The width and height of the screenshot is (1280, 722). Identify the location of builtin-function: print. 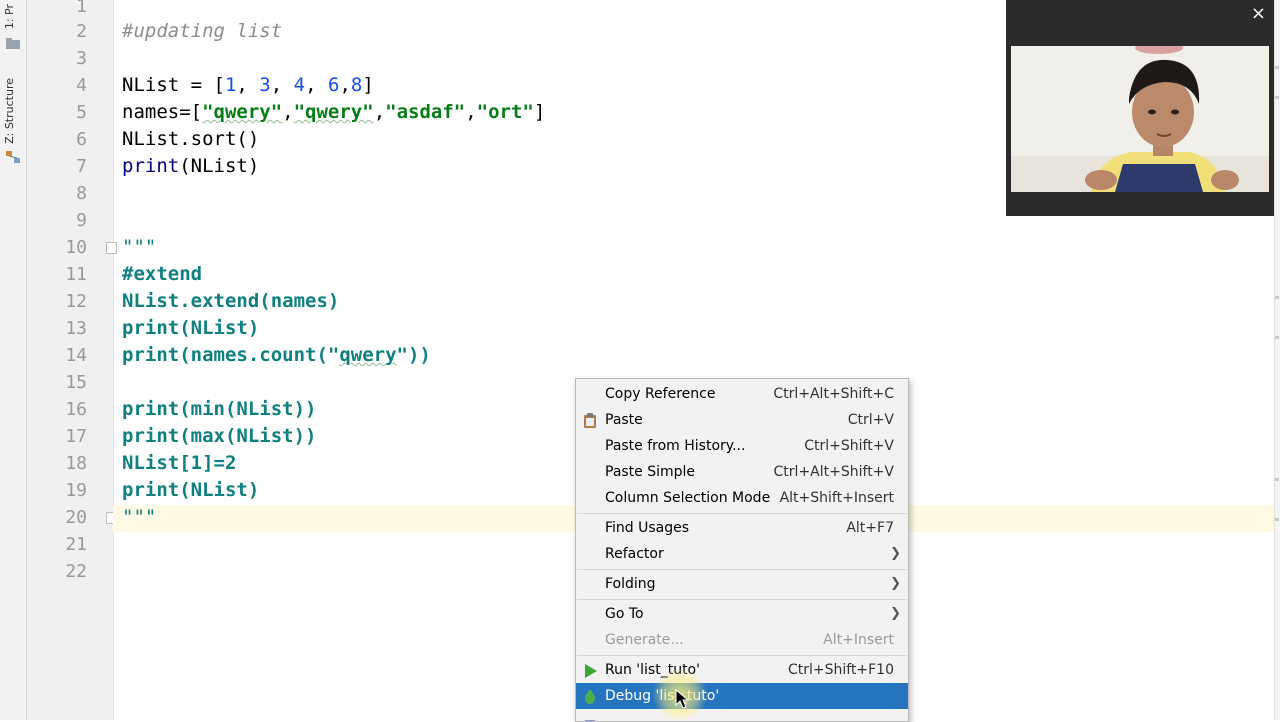
(151, 166).